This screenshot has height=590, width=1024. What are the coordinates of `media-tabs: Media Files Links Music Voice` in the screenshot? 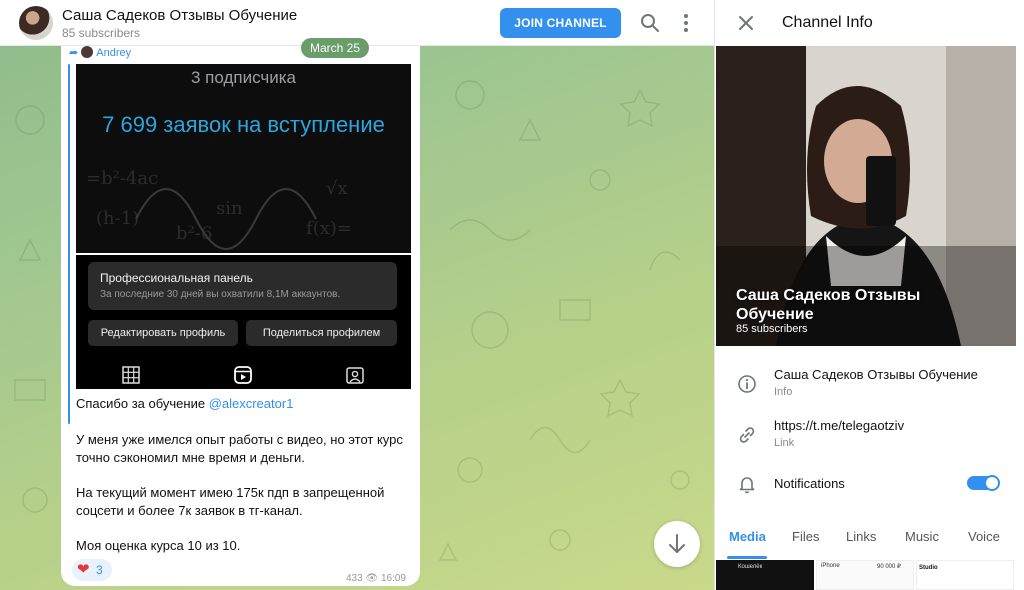 It's located at (869, 540).